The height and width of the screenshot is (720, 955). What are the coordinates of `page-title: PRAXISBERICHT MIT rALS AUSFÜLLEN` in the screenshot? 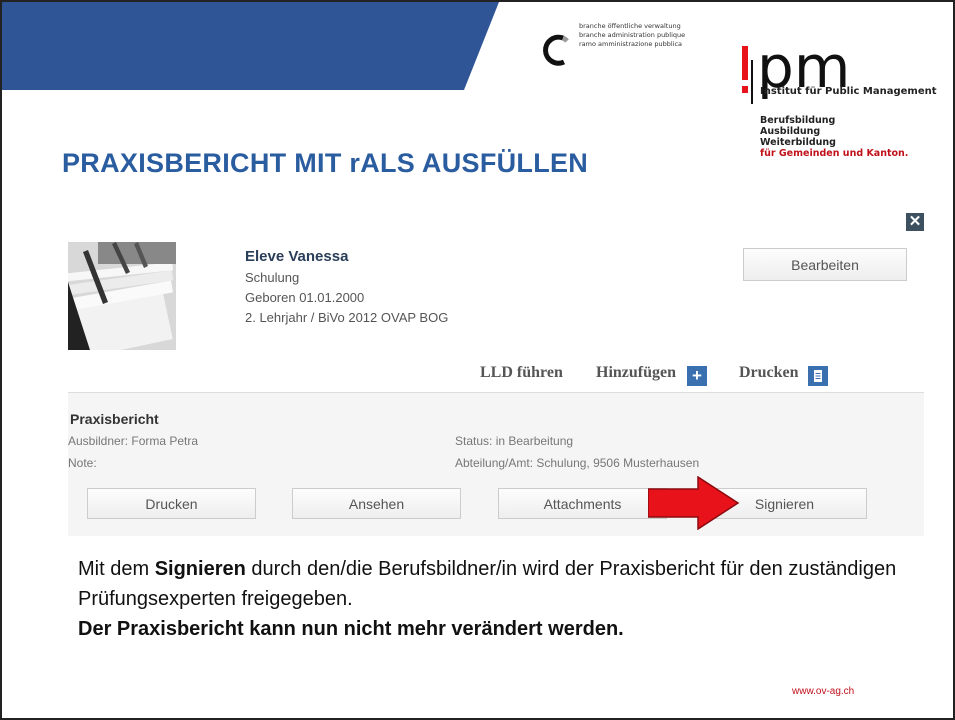 It's located at (325, 163).